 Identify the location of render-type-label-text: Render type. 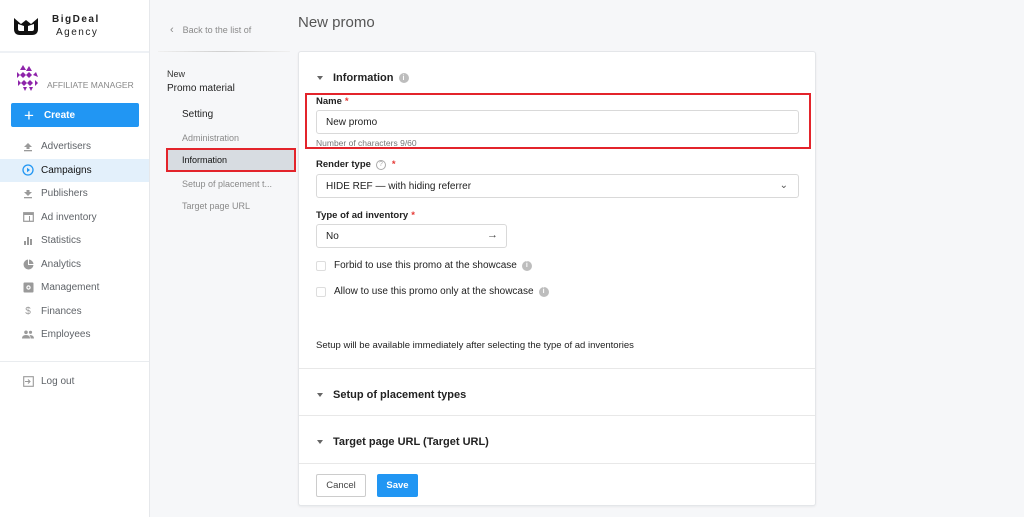
(343, 164).